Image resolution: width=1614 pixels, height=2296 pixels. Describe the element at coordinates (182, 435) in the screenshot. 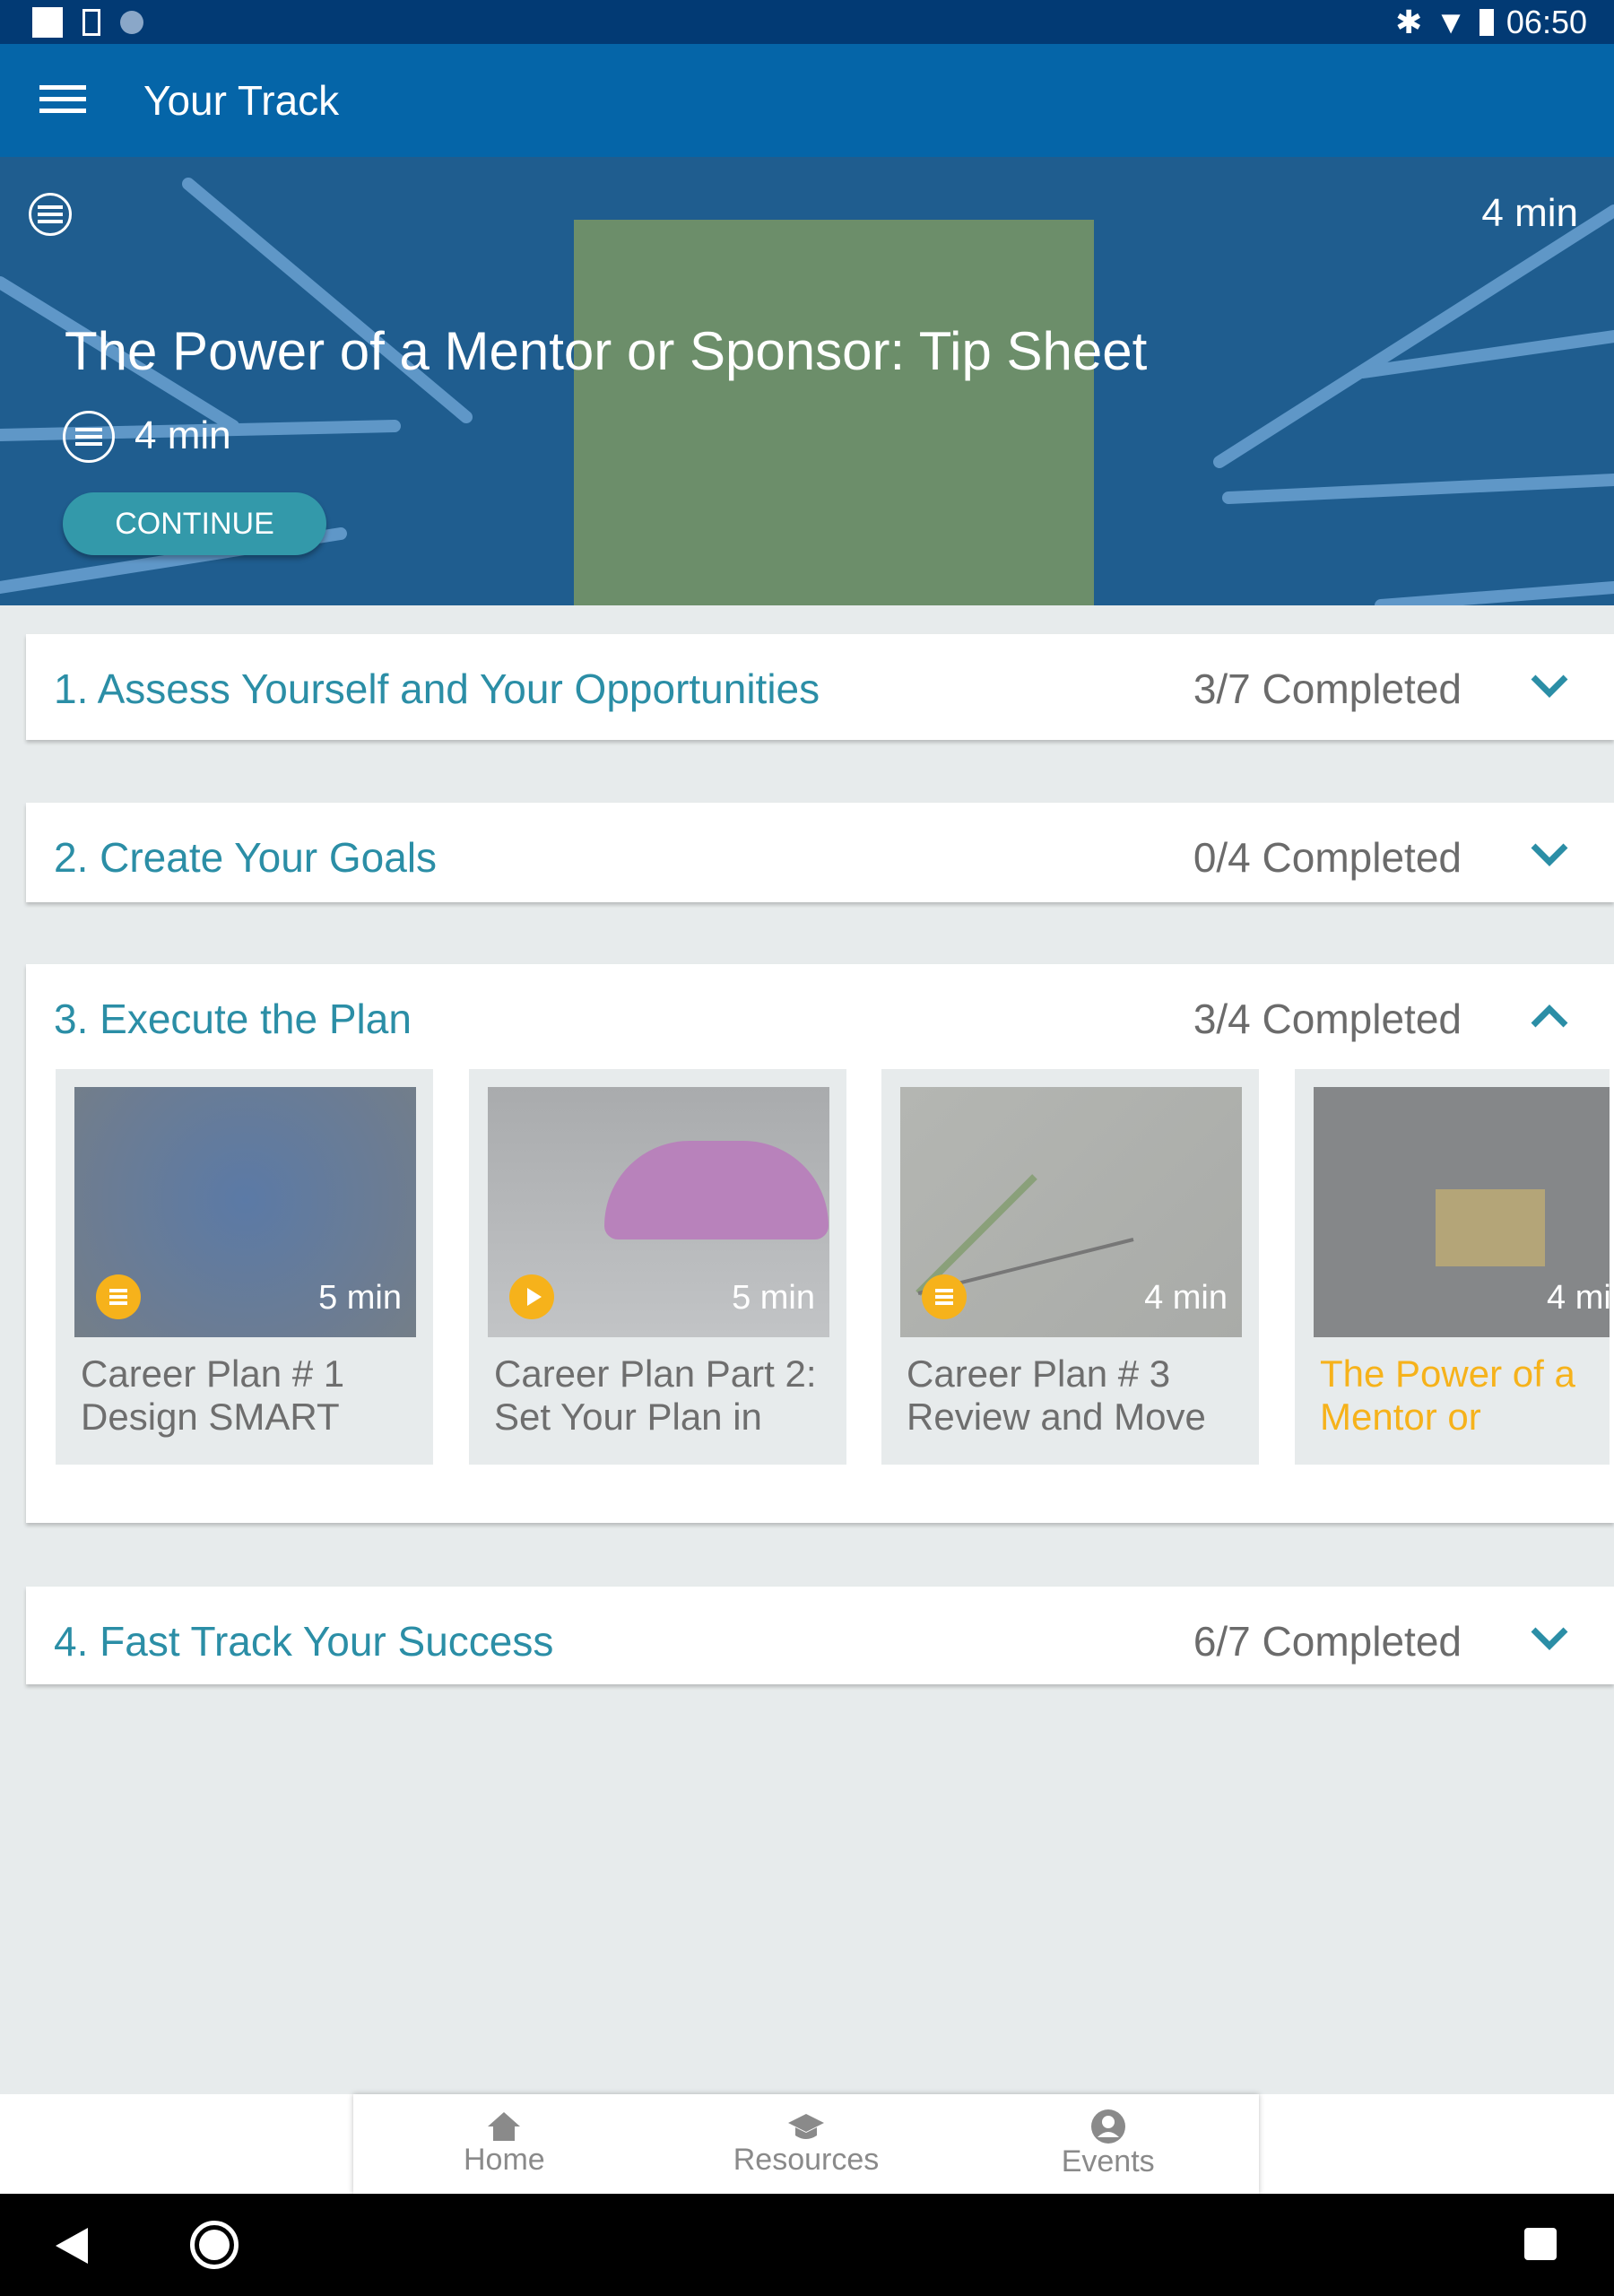

I see `hero-duration: 4 min` at that location.